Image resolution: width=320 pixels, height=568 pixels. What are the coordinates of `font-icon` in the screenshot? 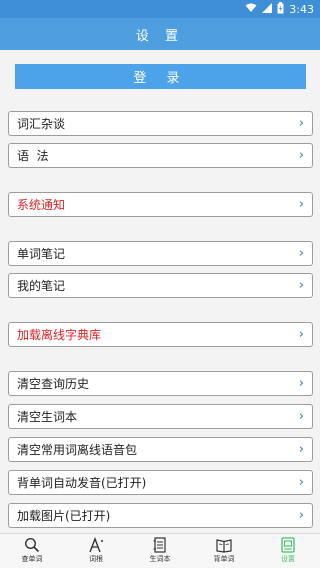 It's located at (96, 545).